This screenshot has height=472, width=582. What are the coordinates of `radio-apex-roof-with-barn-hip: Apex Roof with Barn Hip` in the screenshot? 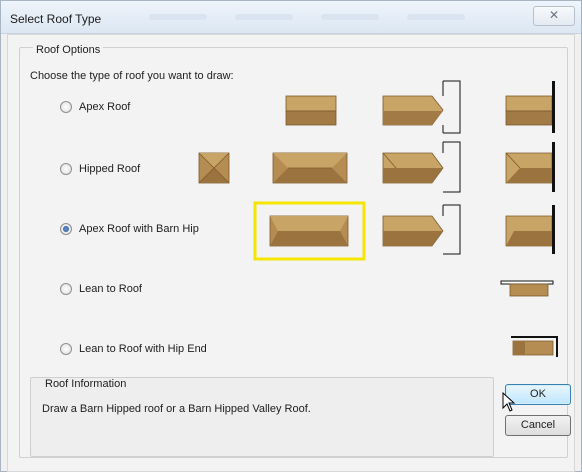 It's located at (129, 229).